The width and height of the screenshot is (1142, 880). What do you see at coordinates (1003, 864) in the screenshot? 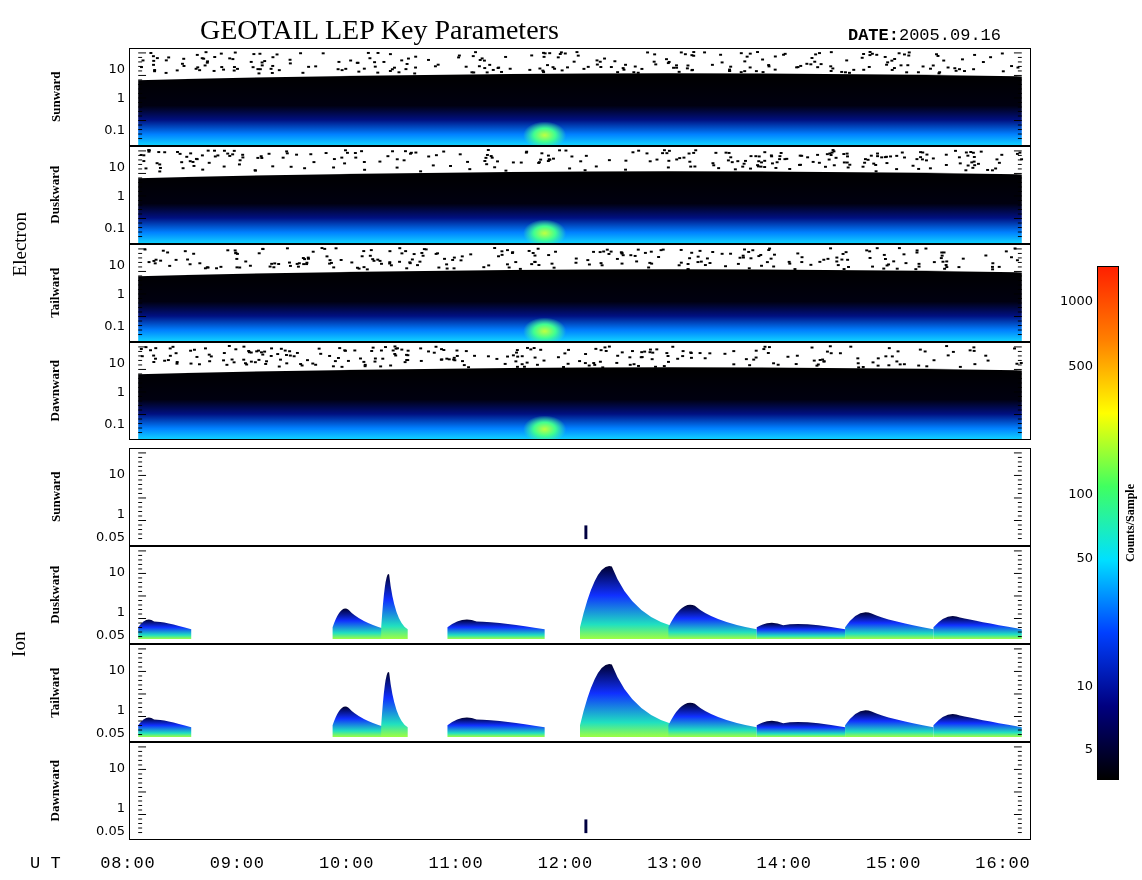
I see `axis-tick-label: 16:00` at bounding box center [1003, 864].